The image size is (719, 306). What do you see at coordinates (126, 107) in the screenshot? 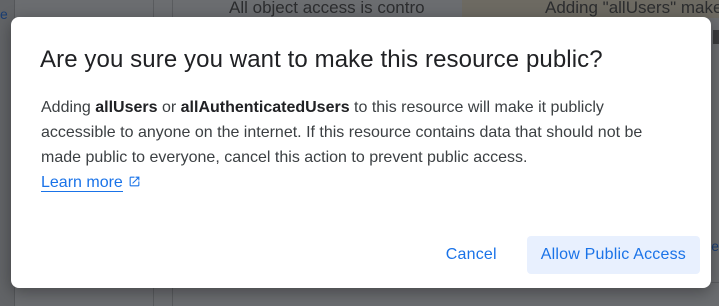
I see `body-term-allusers: allUsers` at bounding box center [126, 107].